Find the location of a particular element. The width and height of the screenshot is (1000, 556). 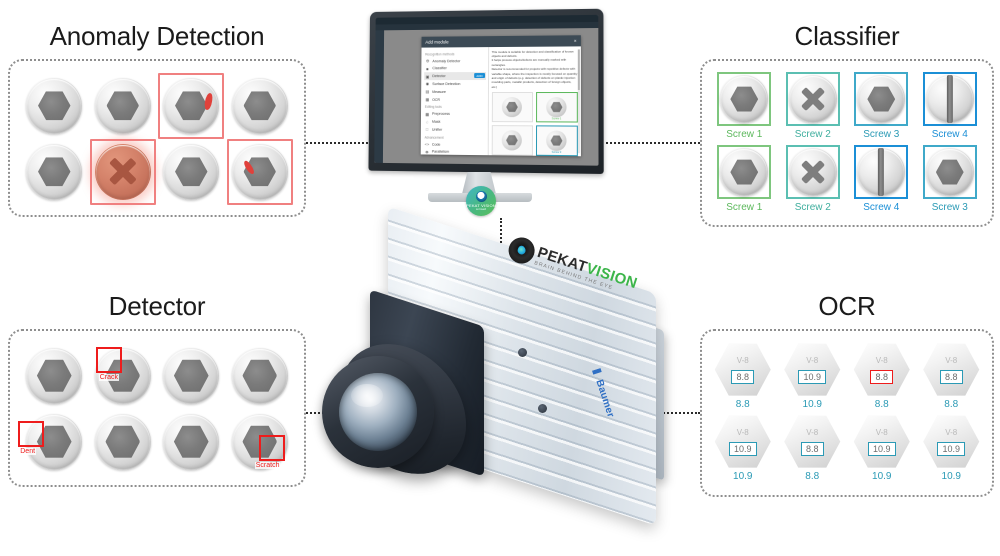

ocr-item: V-8 8.8 8.8 is located at coordinates (951, 376).